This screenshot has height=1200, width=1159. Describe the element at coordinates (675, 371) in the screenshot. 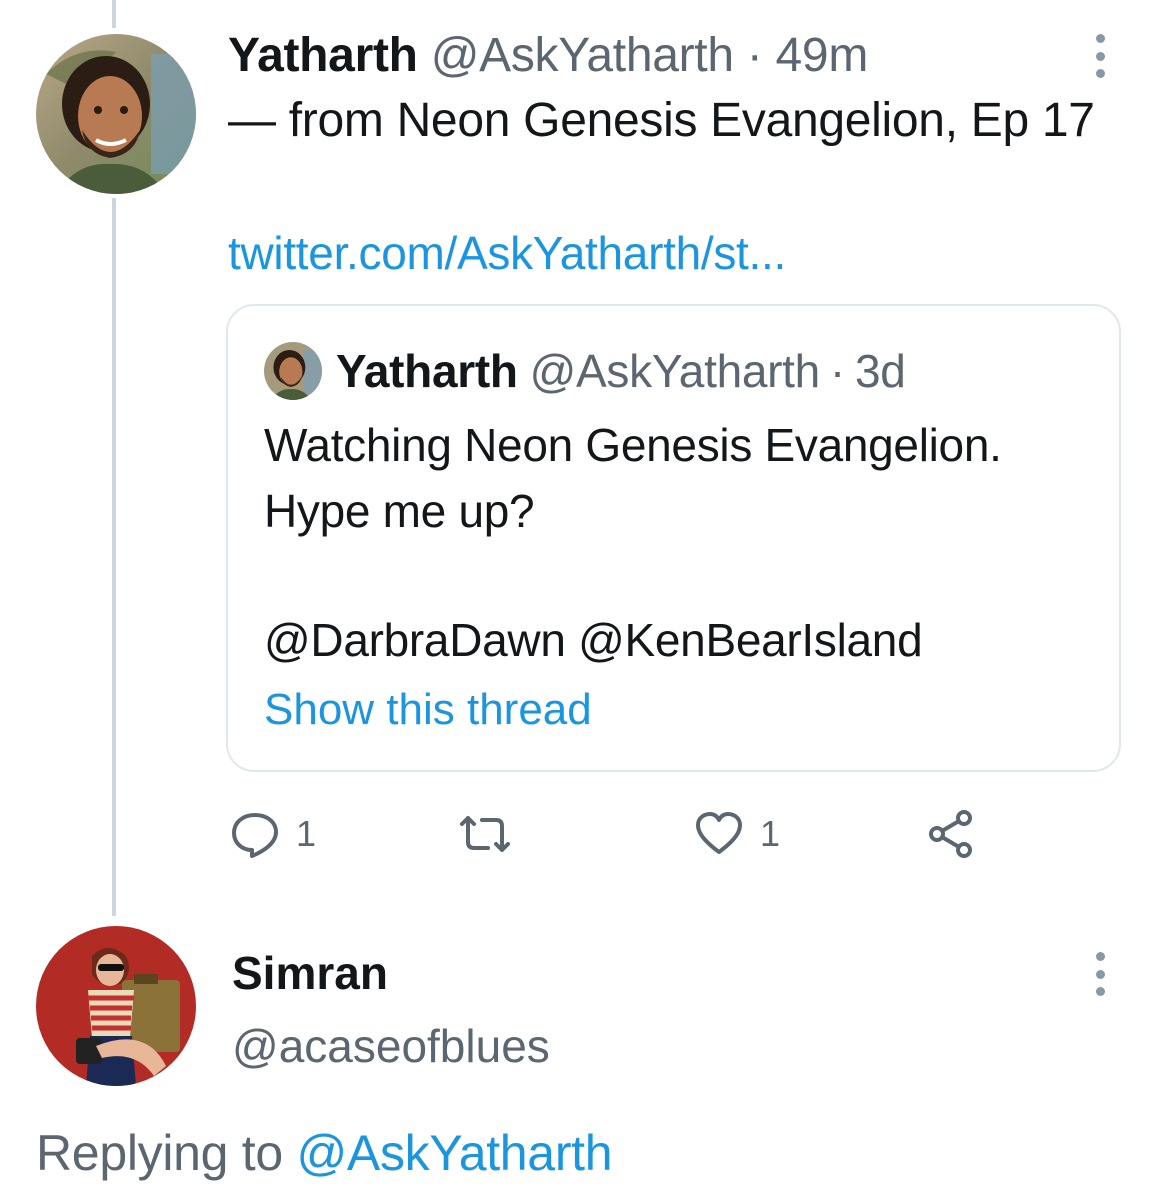

I see `quoted-author-handle: @AskYatharth` at that location.